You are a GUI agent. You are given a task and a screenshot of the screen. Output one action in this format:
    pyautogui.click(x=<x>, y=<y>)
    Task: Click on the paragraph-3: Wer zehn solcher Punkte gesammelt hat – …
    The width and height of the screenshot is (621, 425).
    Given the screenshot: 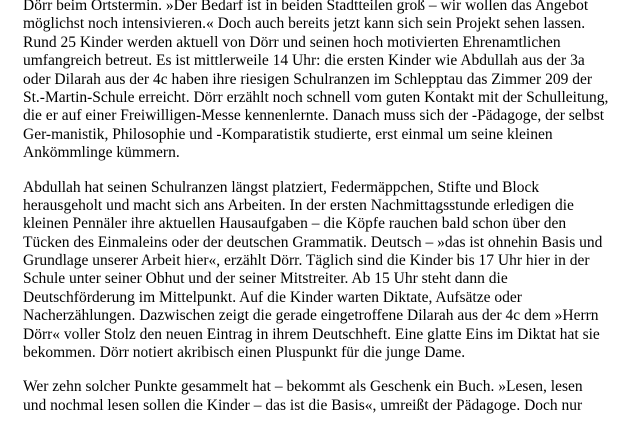 What is the action you would take?
    pyautogui.click(x=319, y=396)
    